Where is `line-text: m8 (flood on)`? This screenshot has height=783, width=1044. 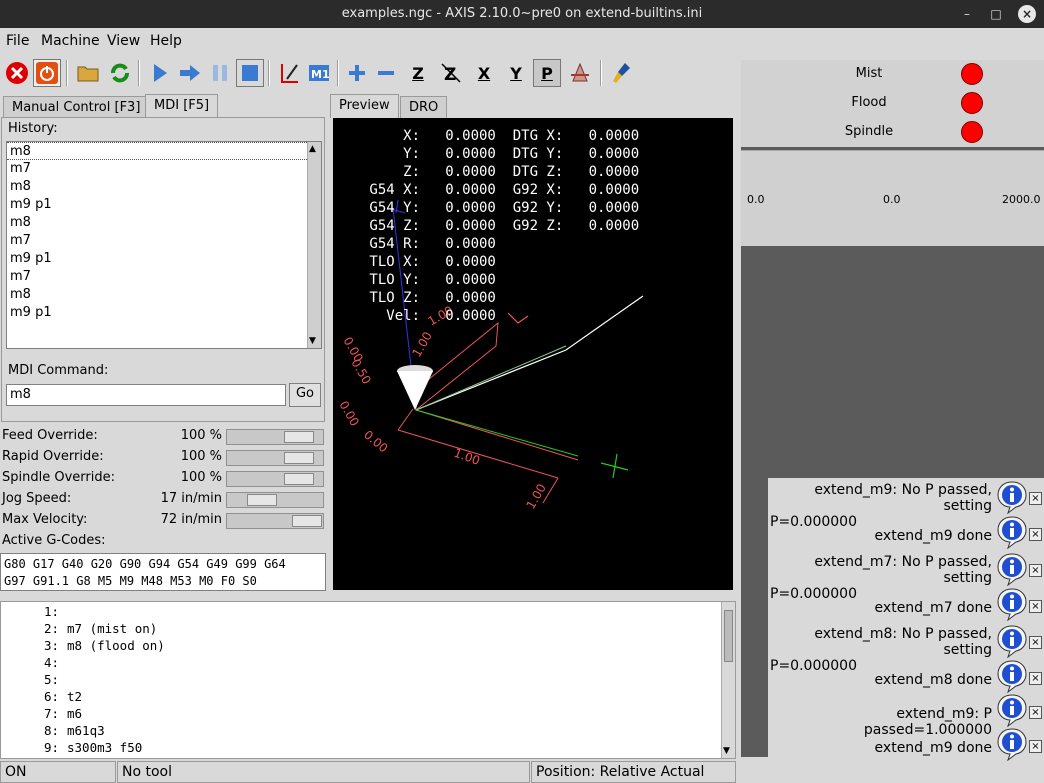
line-text: m8 (flood on) is located at coordinates (116, 645).